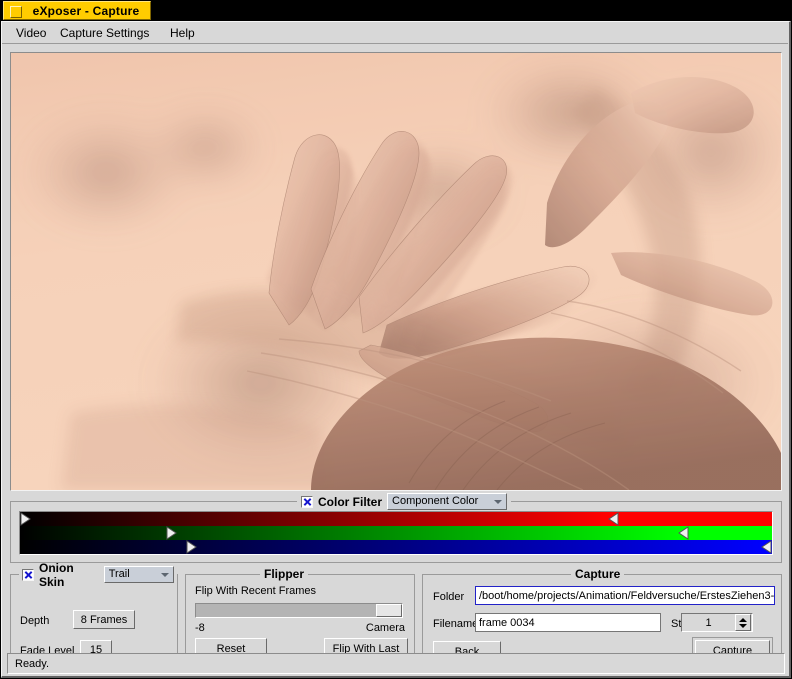 This screenshot has height=679, width=792. I want to click on depth-label: Depth, so click(35, 621).